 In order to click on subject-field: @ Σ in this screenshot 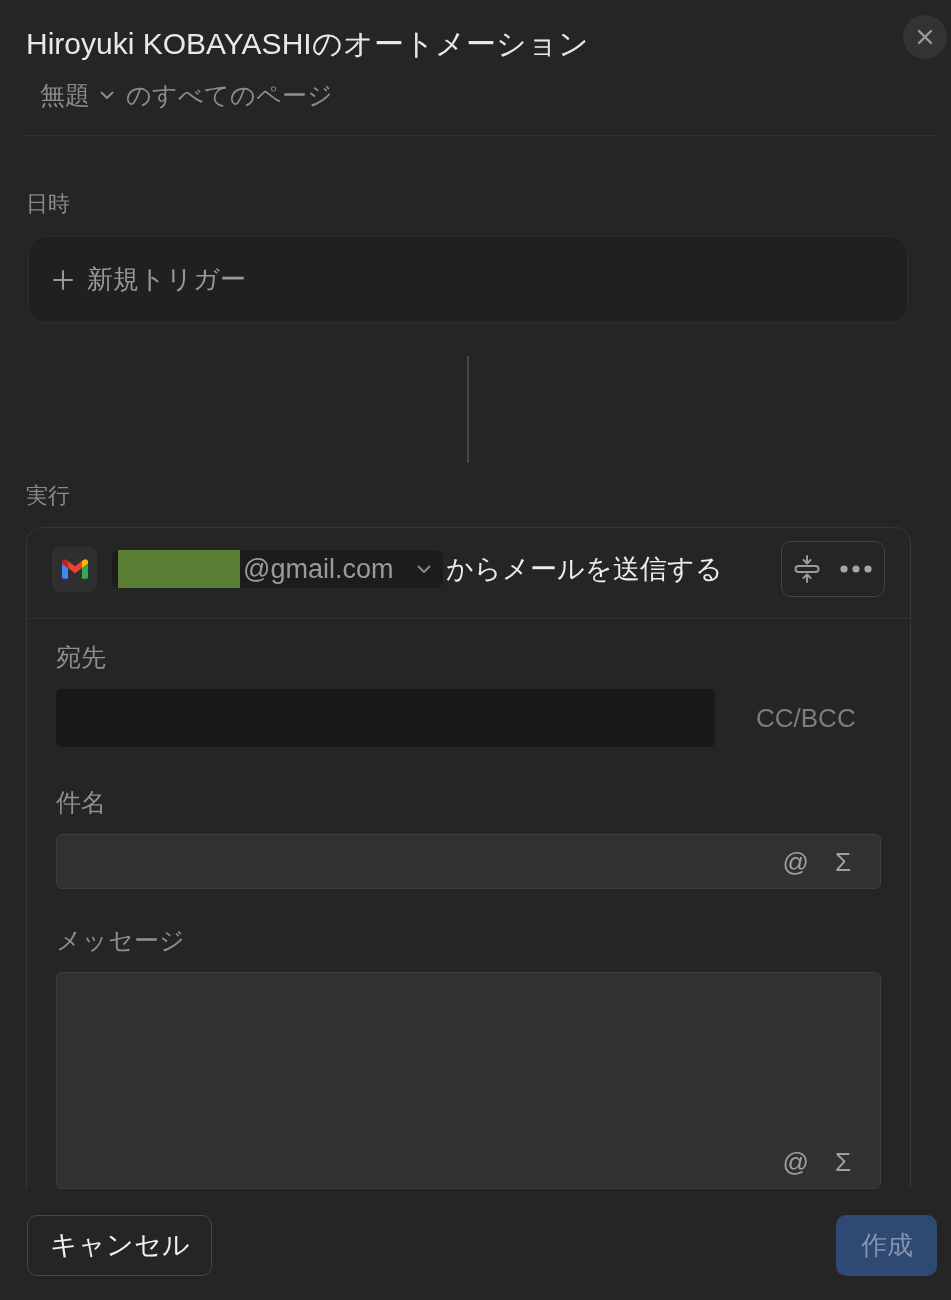, I will do `click(468, 861)`.